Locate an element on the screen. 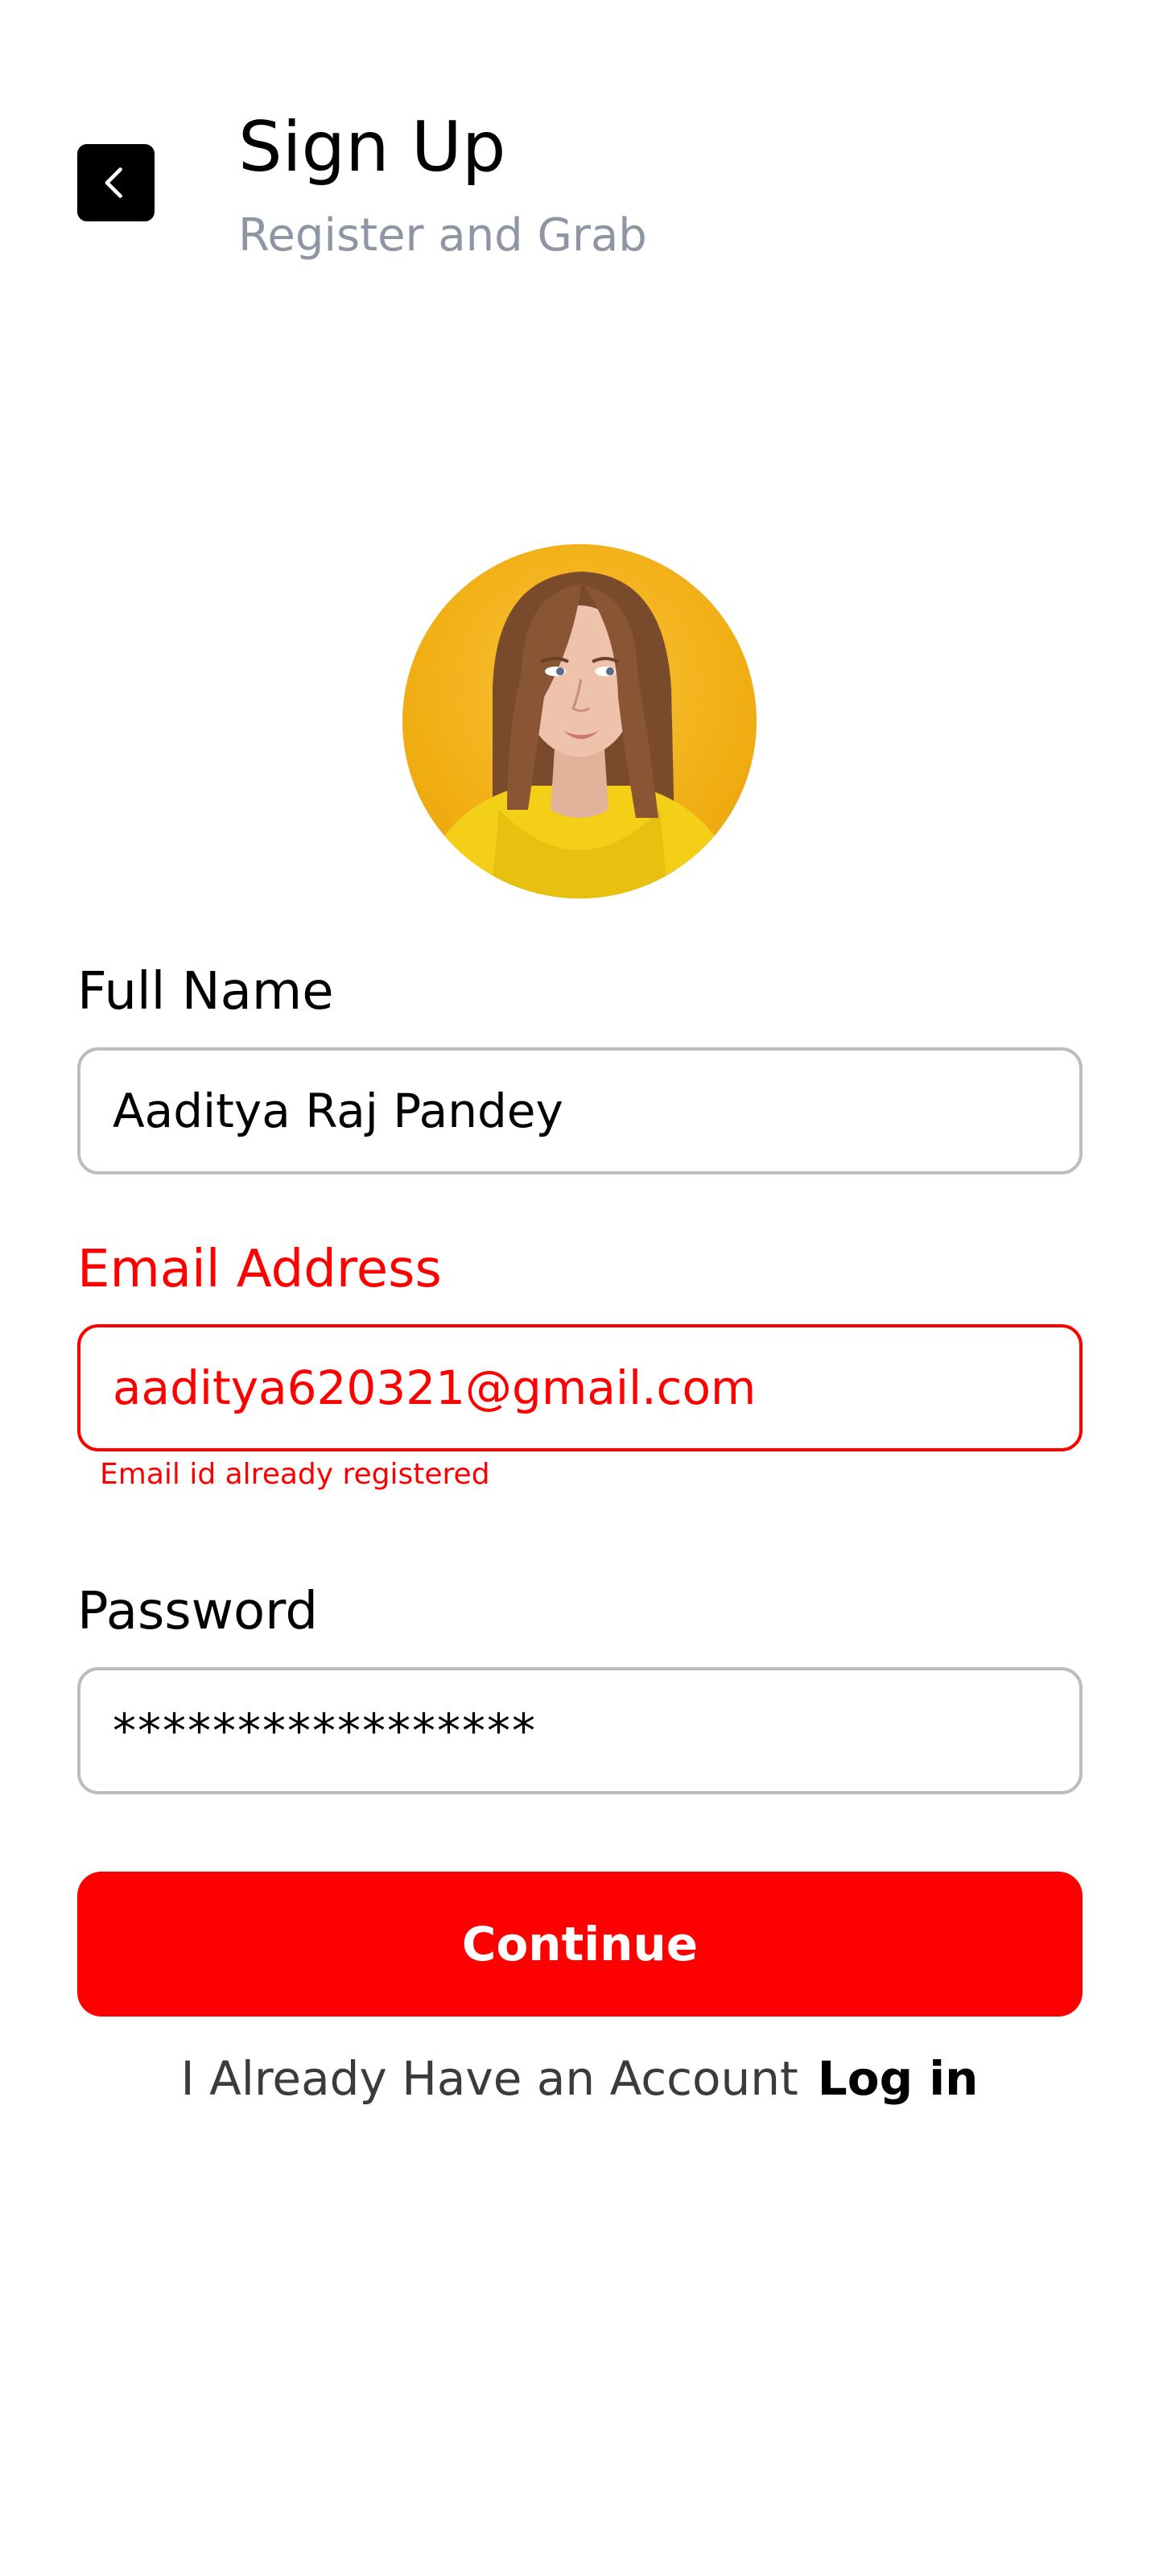 The image size is (1159, 2576). email-label: Email Address is located at coordinates (259, 1269).